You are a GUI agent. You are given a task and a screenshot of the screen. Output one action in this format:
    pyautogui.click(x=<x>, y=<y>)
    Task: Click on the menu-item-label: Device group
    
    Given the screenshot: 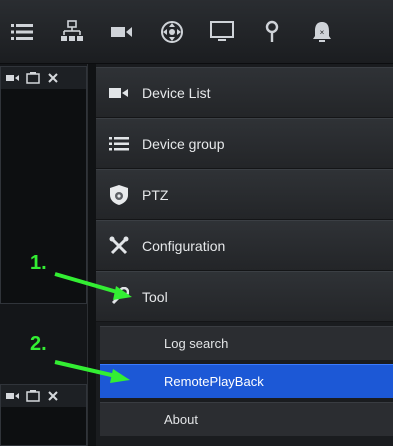 What is the action you would take?
    pyautogui.click(x=183, y=143)
    